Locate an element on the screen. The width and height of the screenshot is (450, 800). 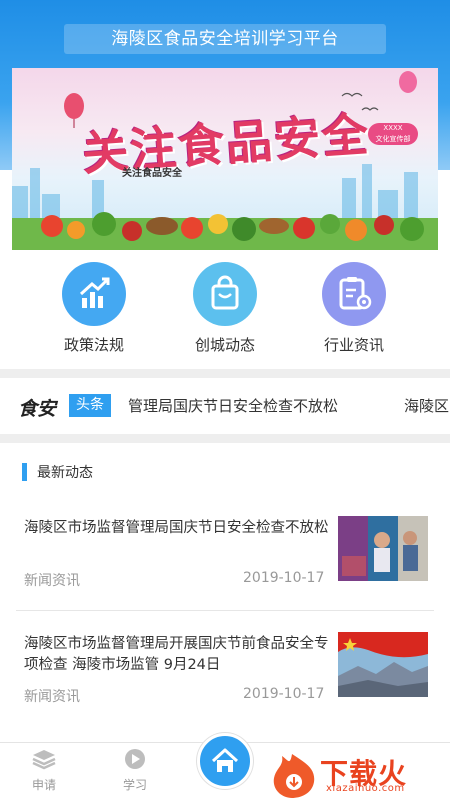
quick-nav: 政策法规 创城动态 行业资讯 is located at coordinates (225, 312).